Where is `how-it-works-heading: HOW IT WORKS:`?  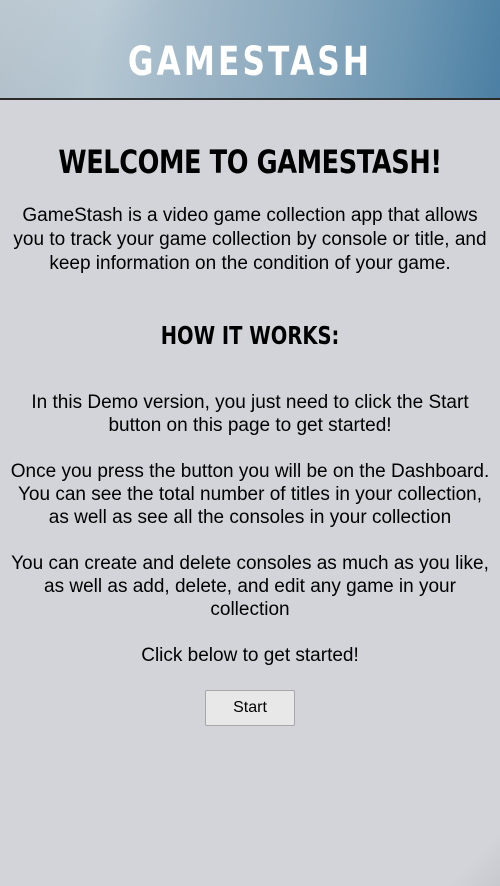
how-it-works-heading: HOW IT WORKS: is located at coordinates (250, 335).